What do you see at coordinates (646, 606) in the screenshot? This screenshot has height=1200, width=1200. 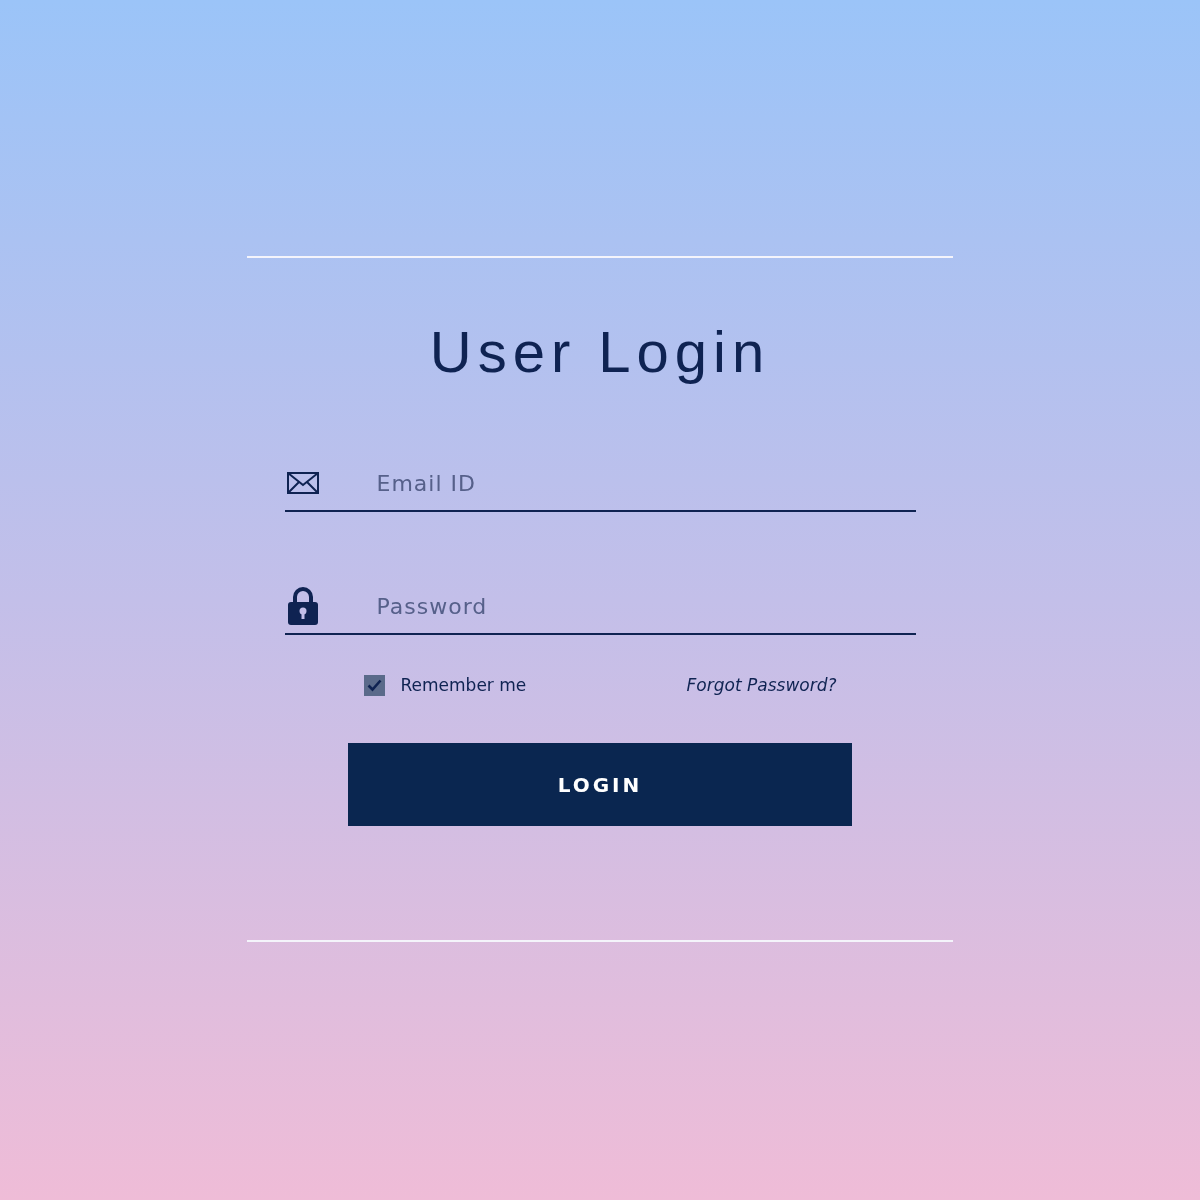 I see `password-field: Password` at bounding box center [646, 606].